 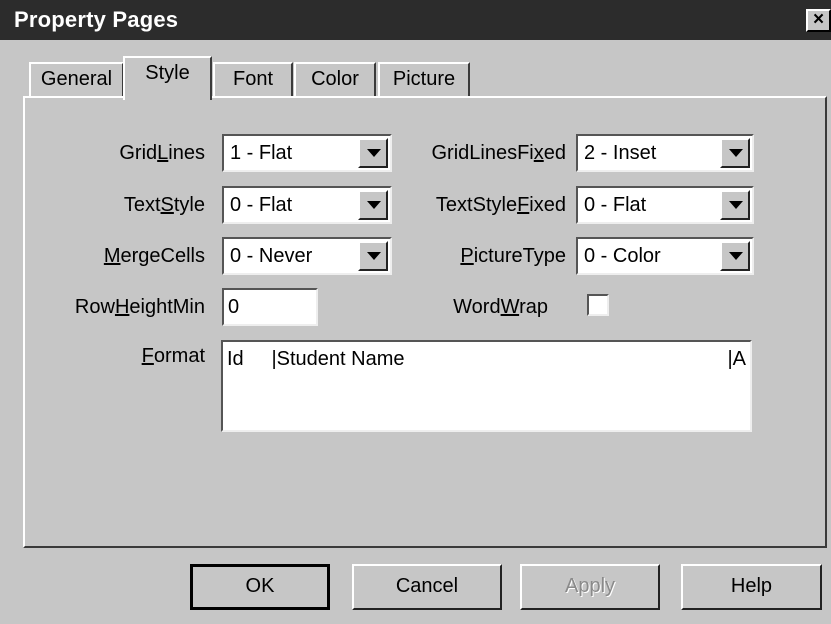 I want to click on textstyle-value: 0 - Flat, so click(x=261, y=205).